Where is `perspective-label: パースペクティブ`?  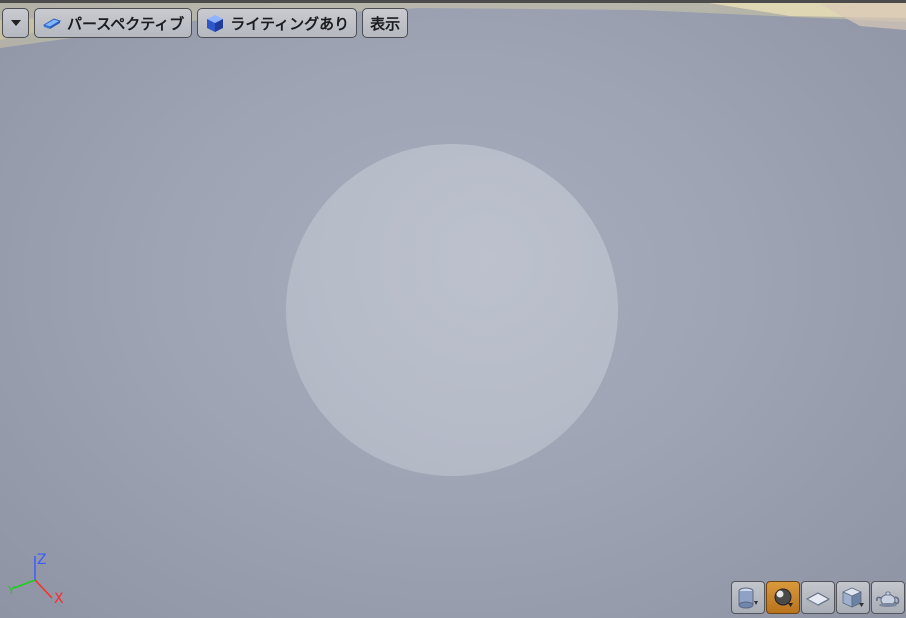 perspective-label: パースペクティブ is located at coordinates (126, 23).